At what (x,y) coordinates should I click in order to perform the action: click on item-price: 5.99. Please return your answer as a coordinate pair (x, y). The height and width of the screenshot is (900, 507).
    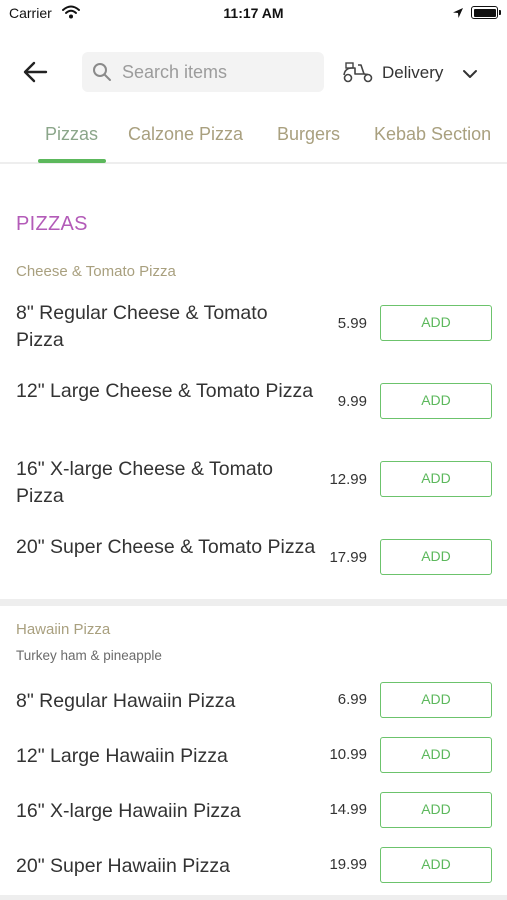
    Looking at the image, I should click on (352, 323).